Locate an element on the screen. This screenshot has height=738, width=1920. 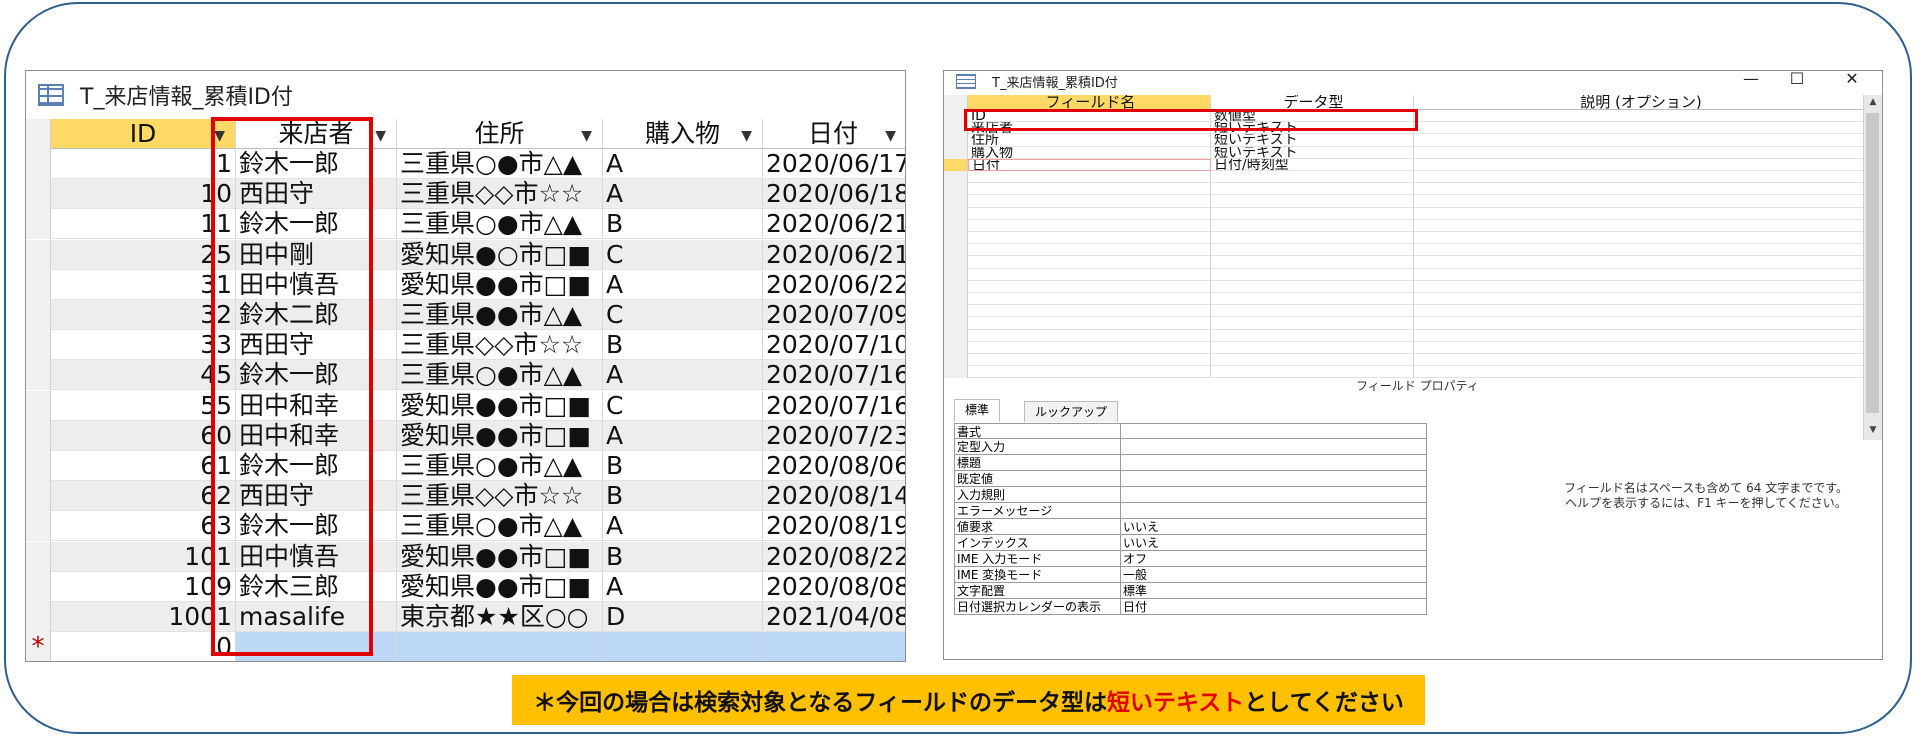
select-all-corner is located at coordinates (38, 134).